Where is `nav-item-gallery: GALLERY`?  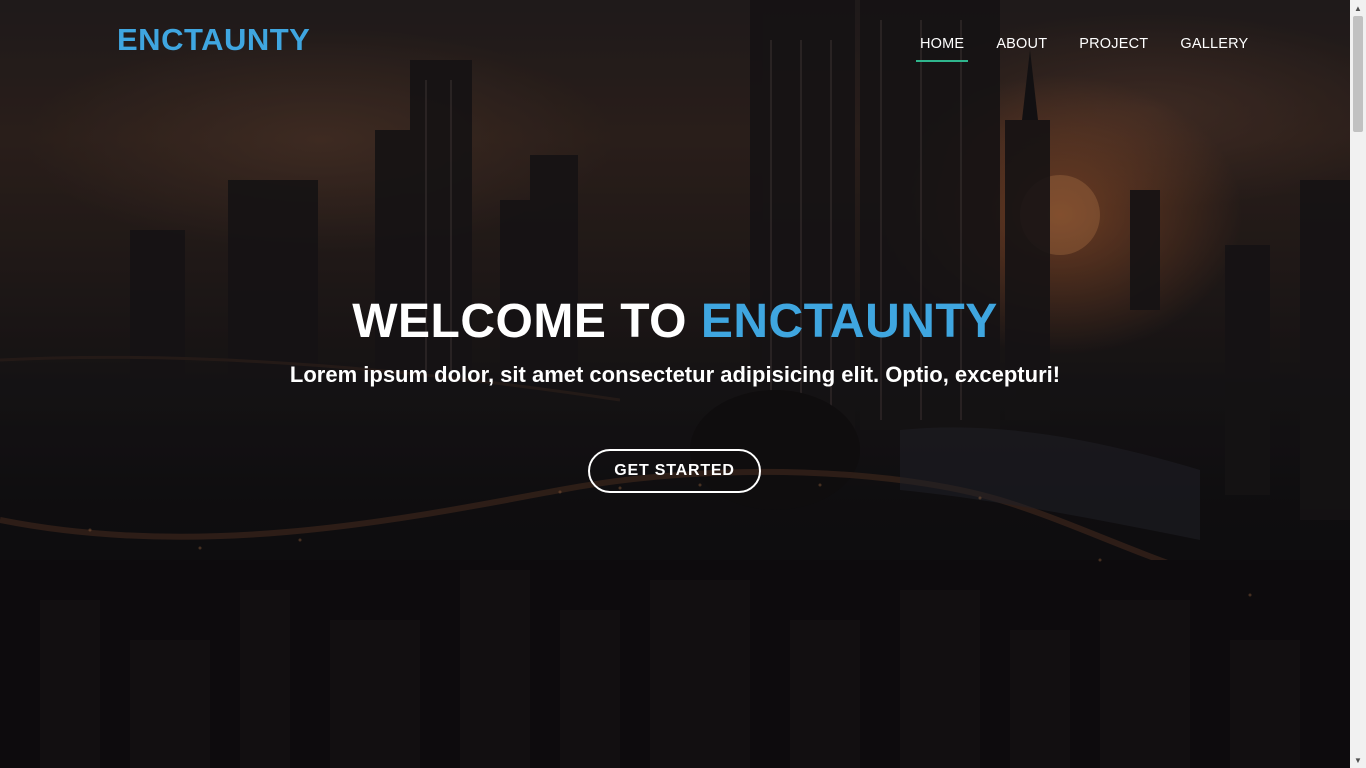 nav-item-gallery: GALLERY is located at coordinates (1214, 49).